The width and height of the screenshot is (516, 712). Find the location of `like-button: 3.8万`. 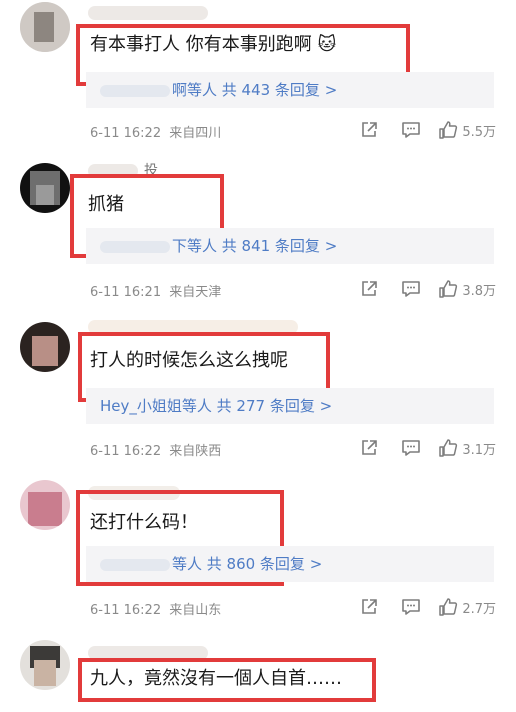

like-button: 3.8万 is located at coordinates (467, 289).